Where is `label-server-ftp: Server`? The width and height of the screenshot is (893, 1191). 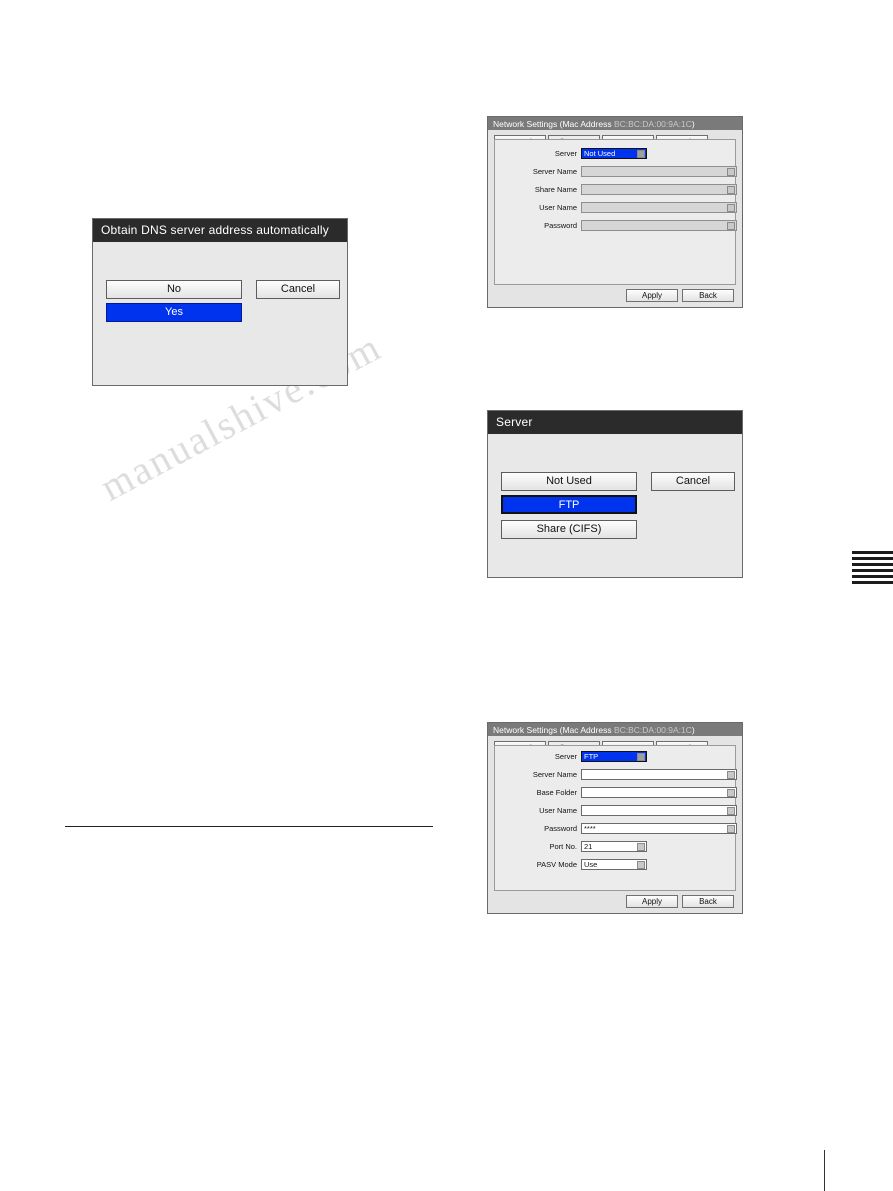
label-server-ftp: Server is located at coordinates (565, 756).